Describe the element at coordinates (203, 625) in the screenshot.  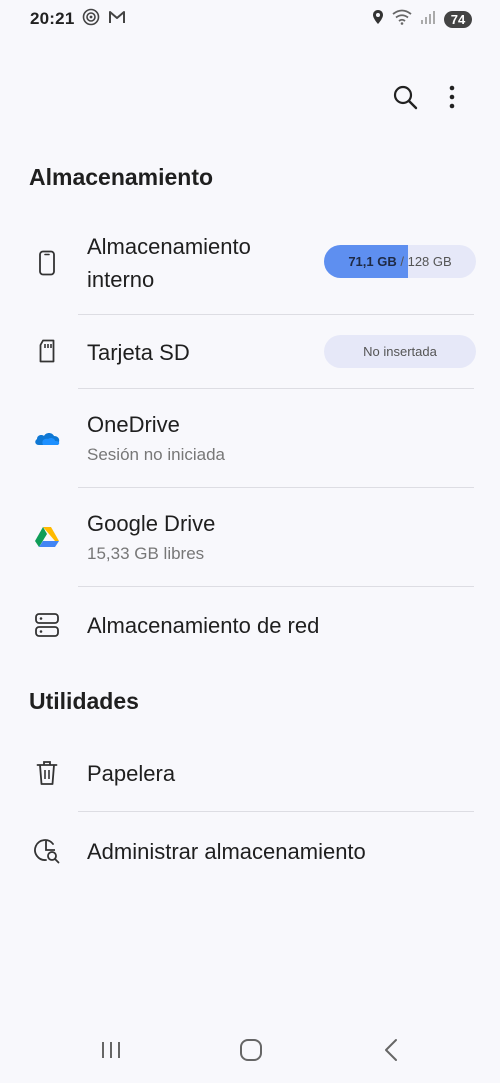
I see `network-title: Almacenamiento de red` at that location.